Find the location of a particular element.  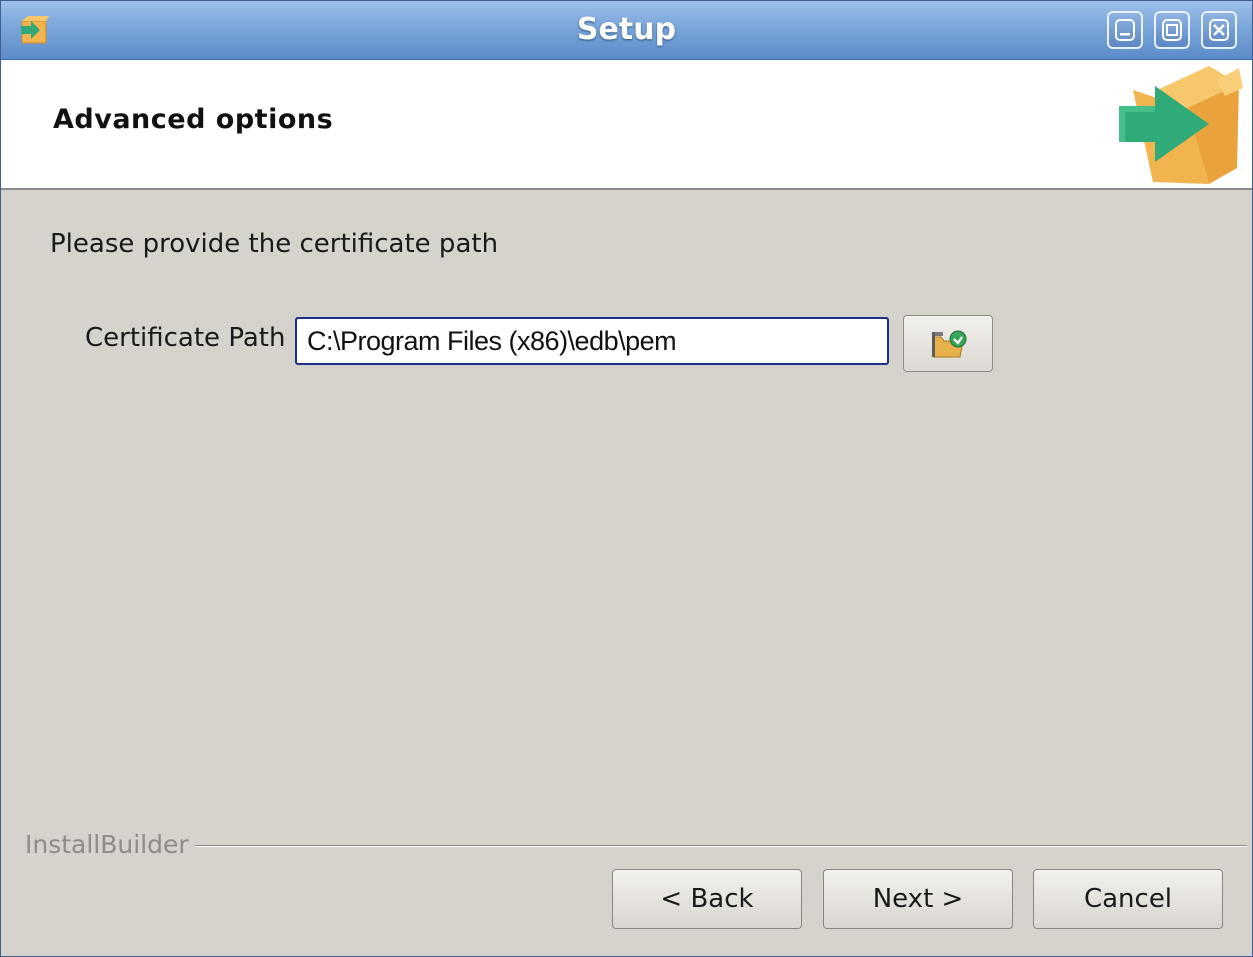

next-button: Next > is located at coordinates (918, 899).